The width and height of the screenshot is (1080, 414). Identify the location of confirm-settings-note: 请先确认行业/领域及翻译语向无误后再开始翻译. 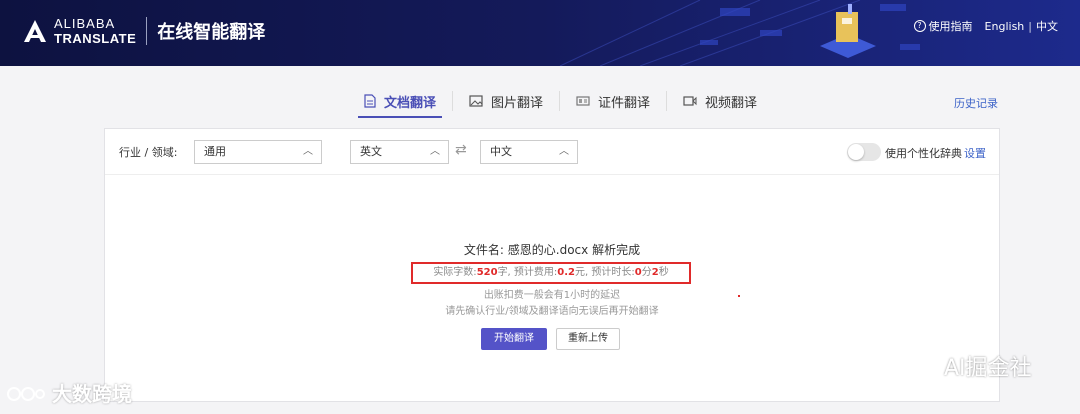
(552, 311).